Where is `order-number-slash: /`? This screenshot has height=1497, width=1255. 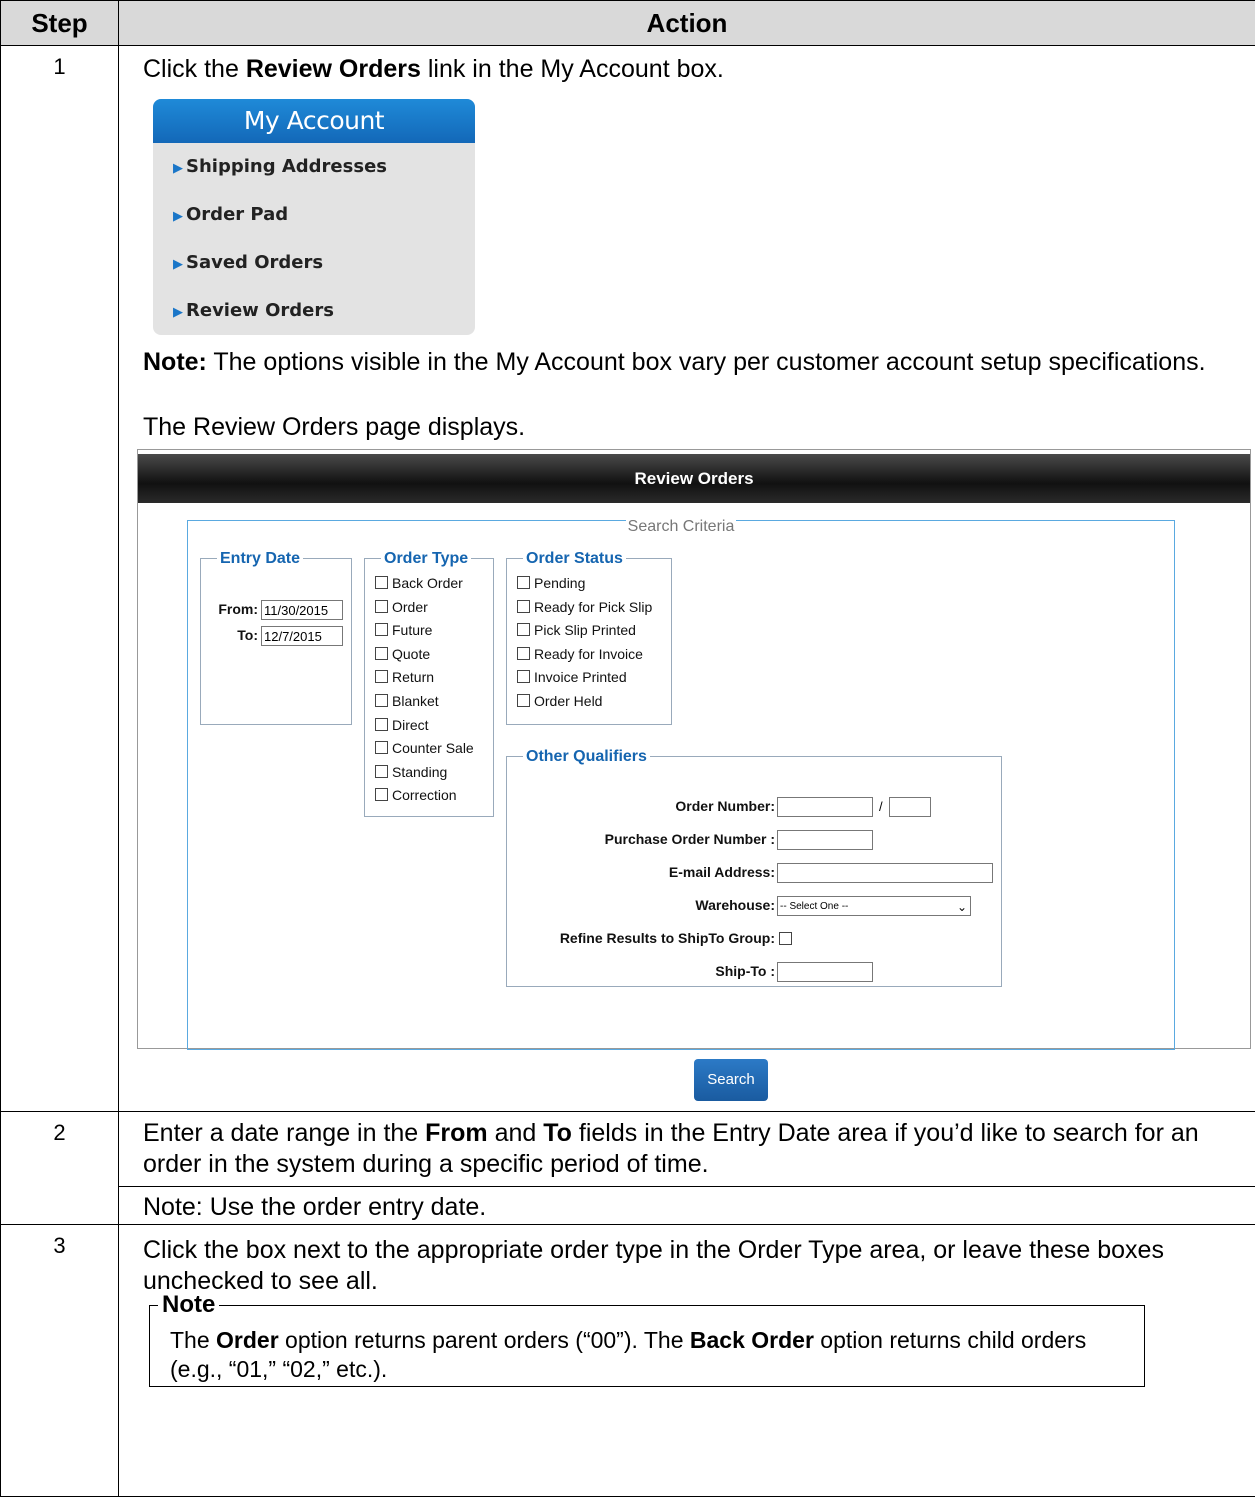
order-number-slash: / is located at coordinates (881, 806).